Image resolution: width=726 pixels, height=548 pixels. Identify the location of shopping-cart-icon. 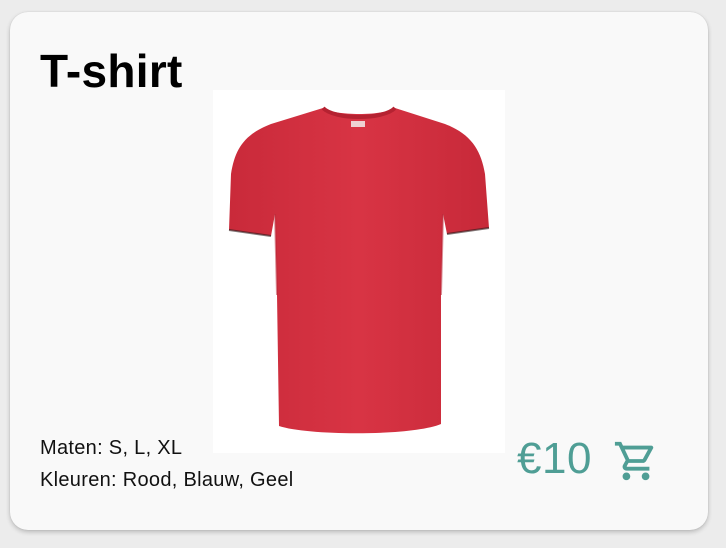
(636, 461).